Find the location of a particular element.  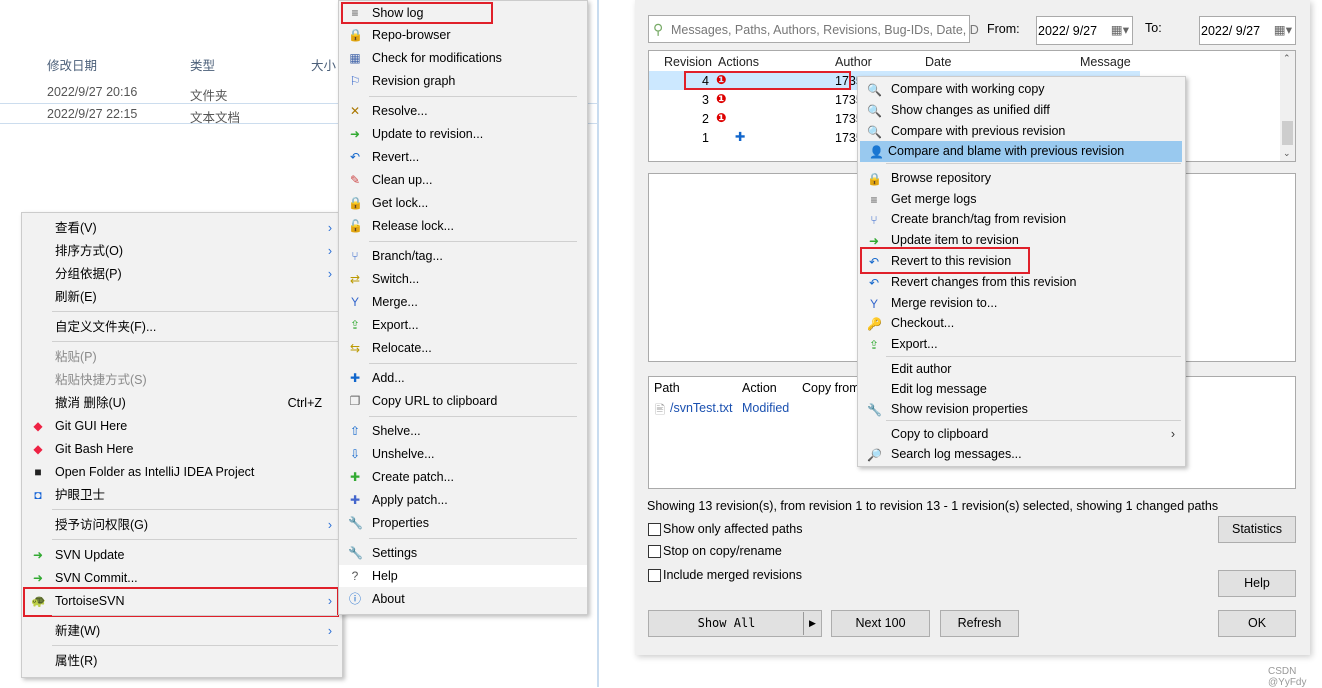

checkbox-label: Stop on copy/rename is located at coordinates (722, 551).